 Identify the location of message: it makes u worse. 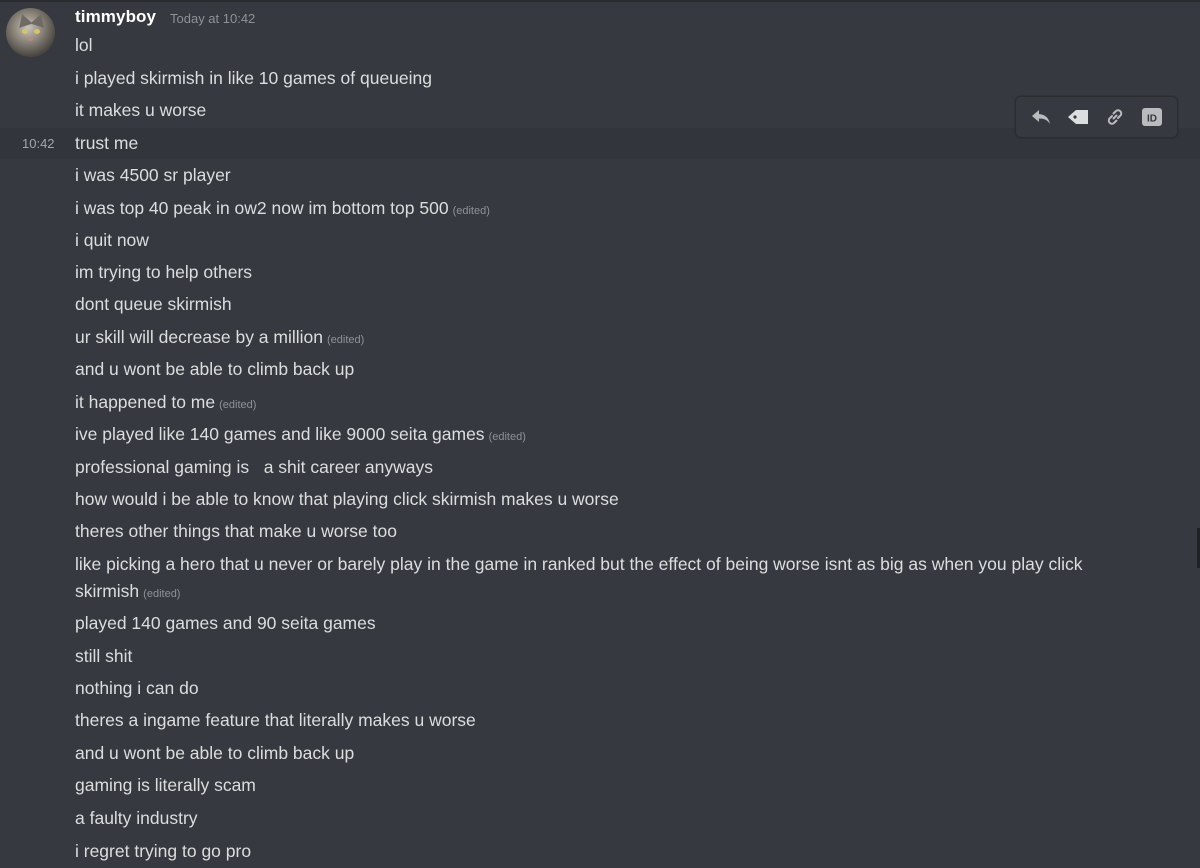
(140, 110).